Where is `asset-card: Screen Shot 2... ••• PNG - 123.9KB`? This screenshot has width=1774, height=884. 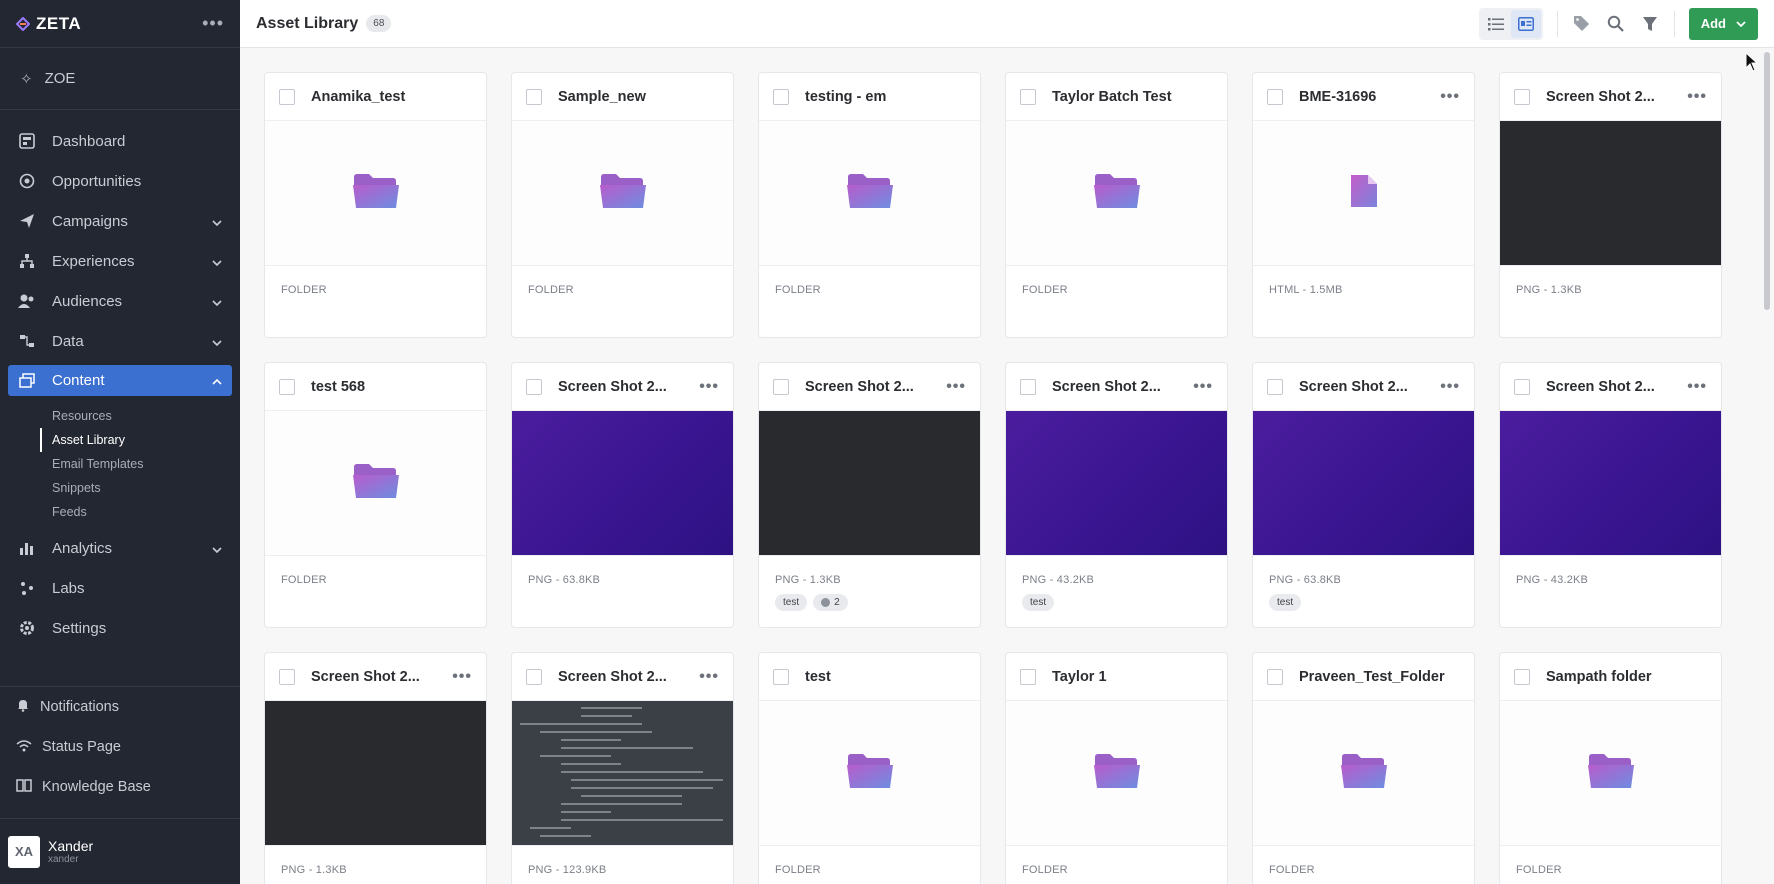 asset-card: Screen Shot 2... ••• PNG - 123.9KB is located at coordinates (622, 768).